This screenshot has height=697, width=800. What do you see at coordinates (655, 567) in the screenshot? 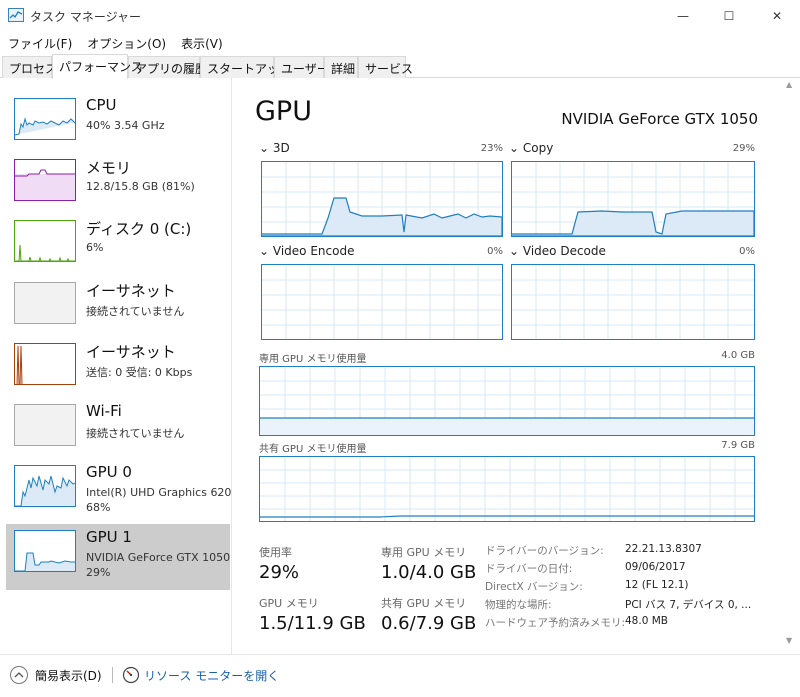
I see `info-value: 09/06/2017` at bounding box center [655, 567].